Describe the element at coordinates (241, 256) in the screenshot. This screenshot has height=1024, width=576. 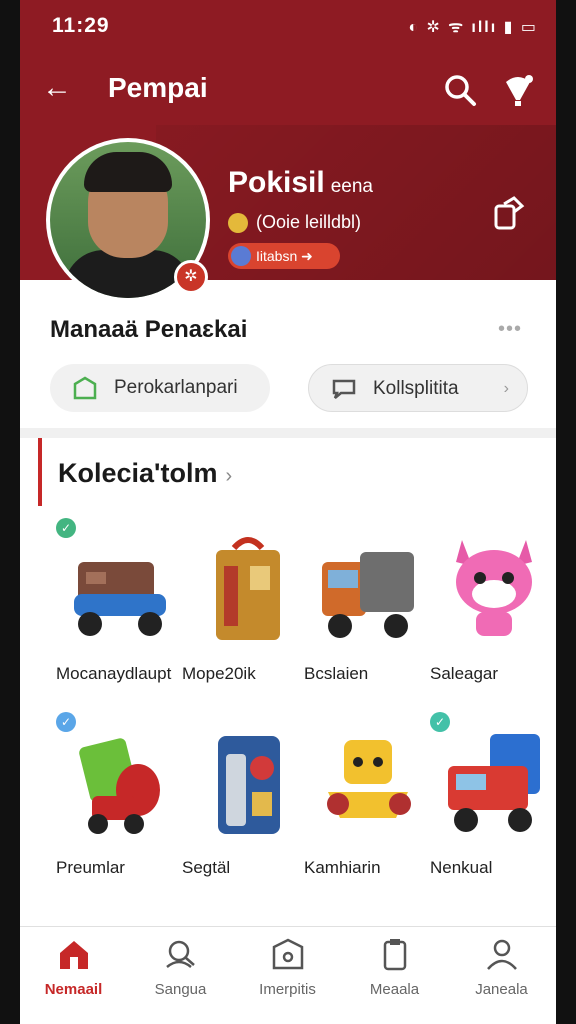
I see `globe-icon` at that location.